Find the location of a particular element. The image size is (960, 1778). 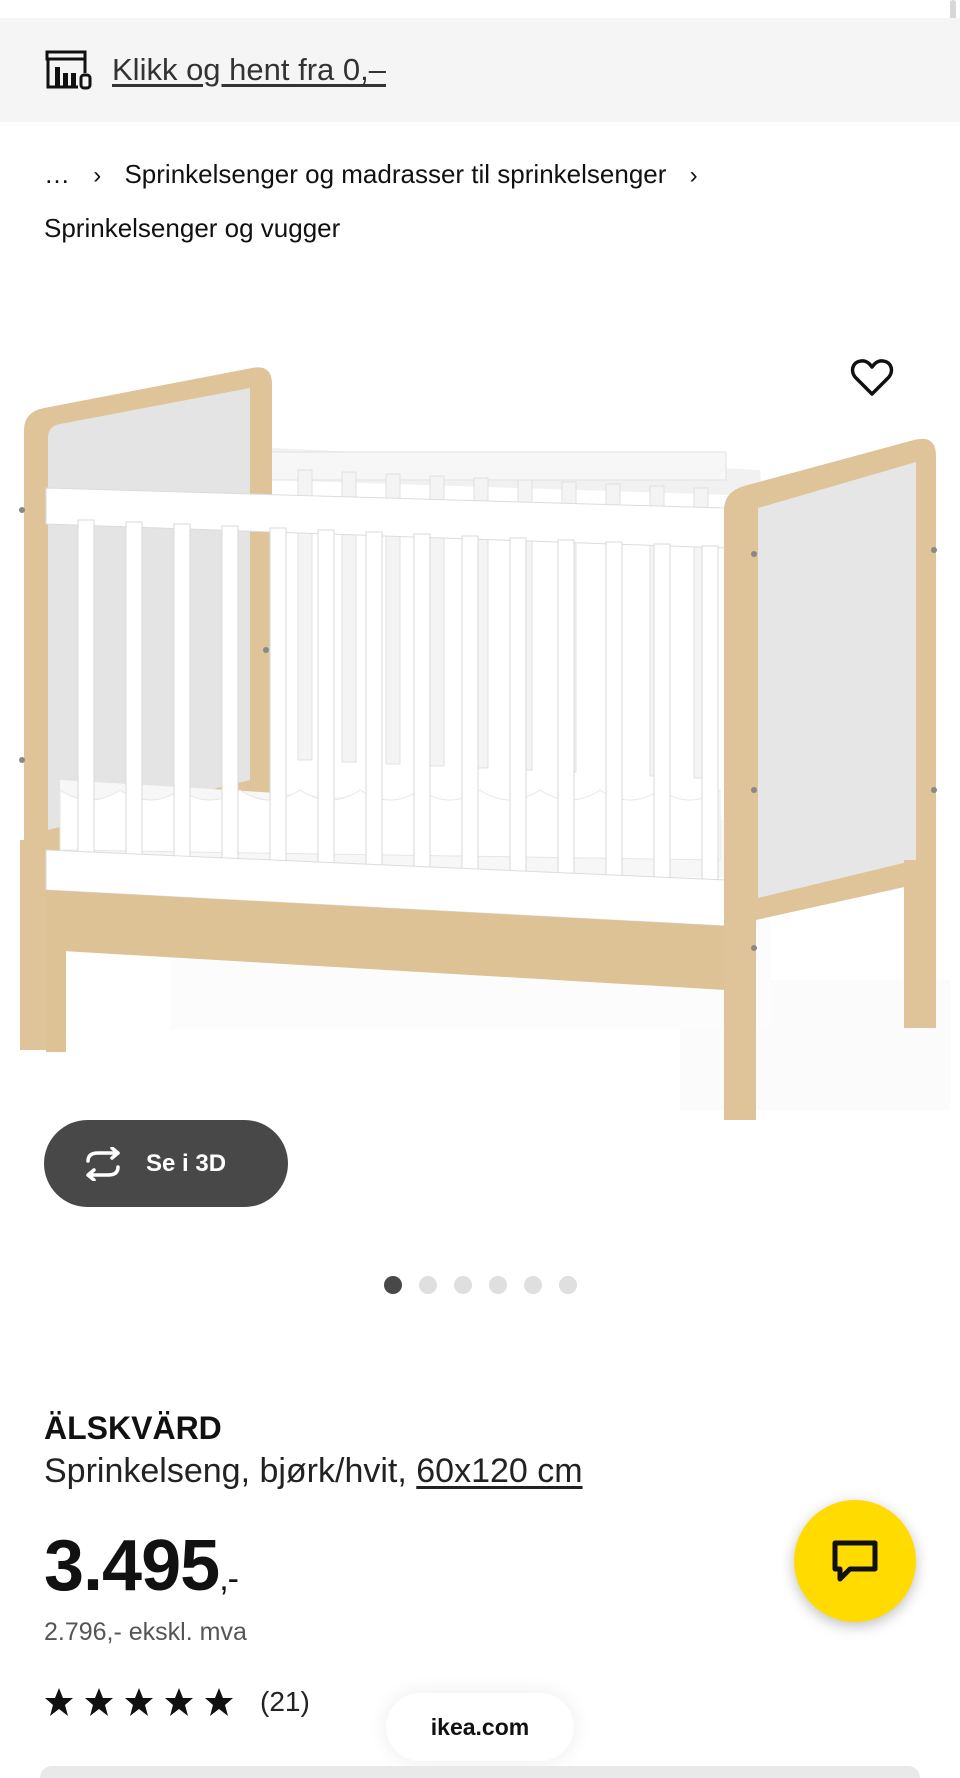

product-name: ÄLSKVÄRD is located at coordinates (133, 1428).